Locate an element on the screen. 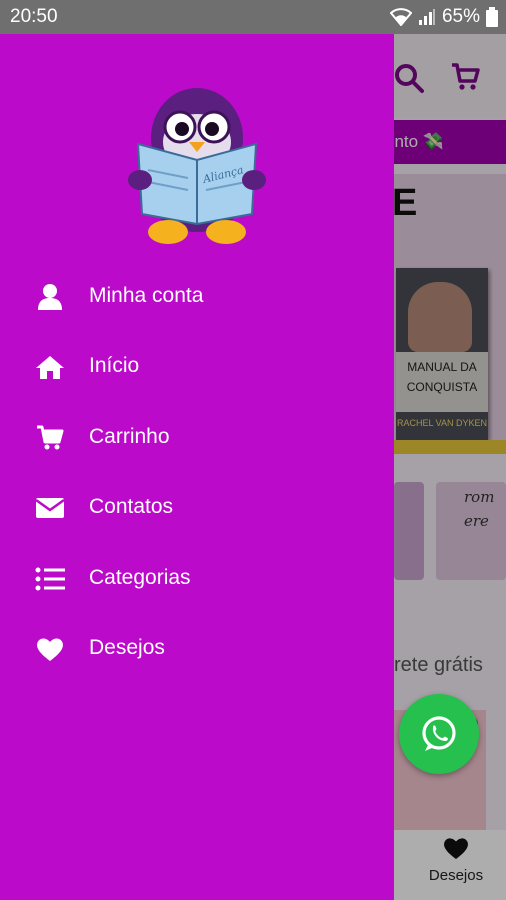  envelope-icon is located at coordinates (50, 508).